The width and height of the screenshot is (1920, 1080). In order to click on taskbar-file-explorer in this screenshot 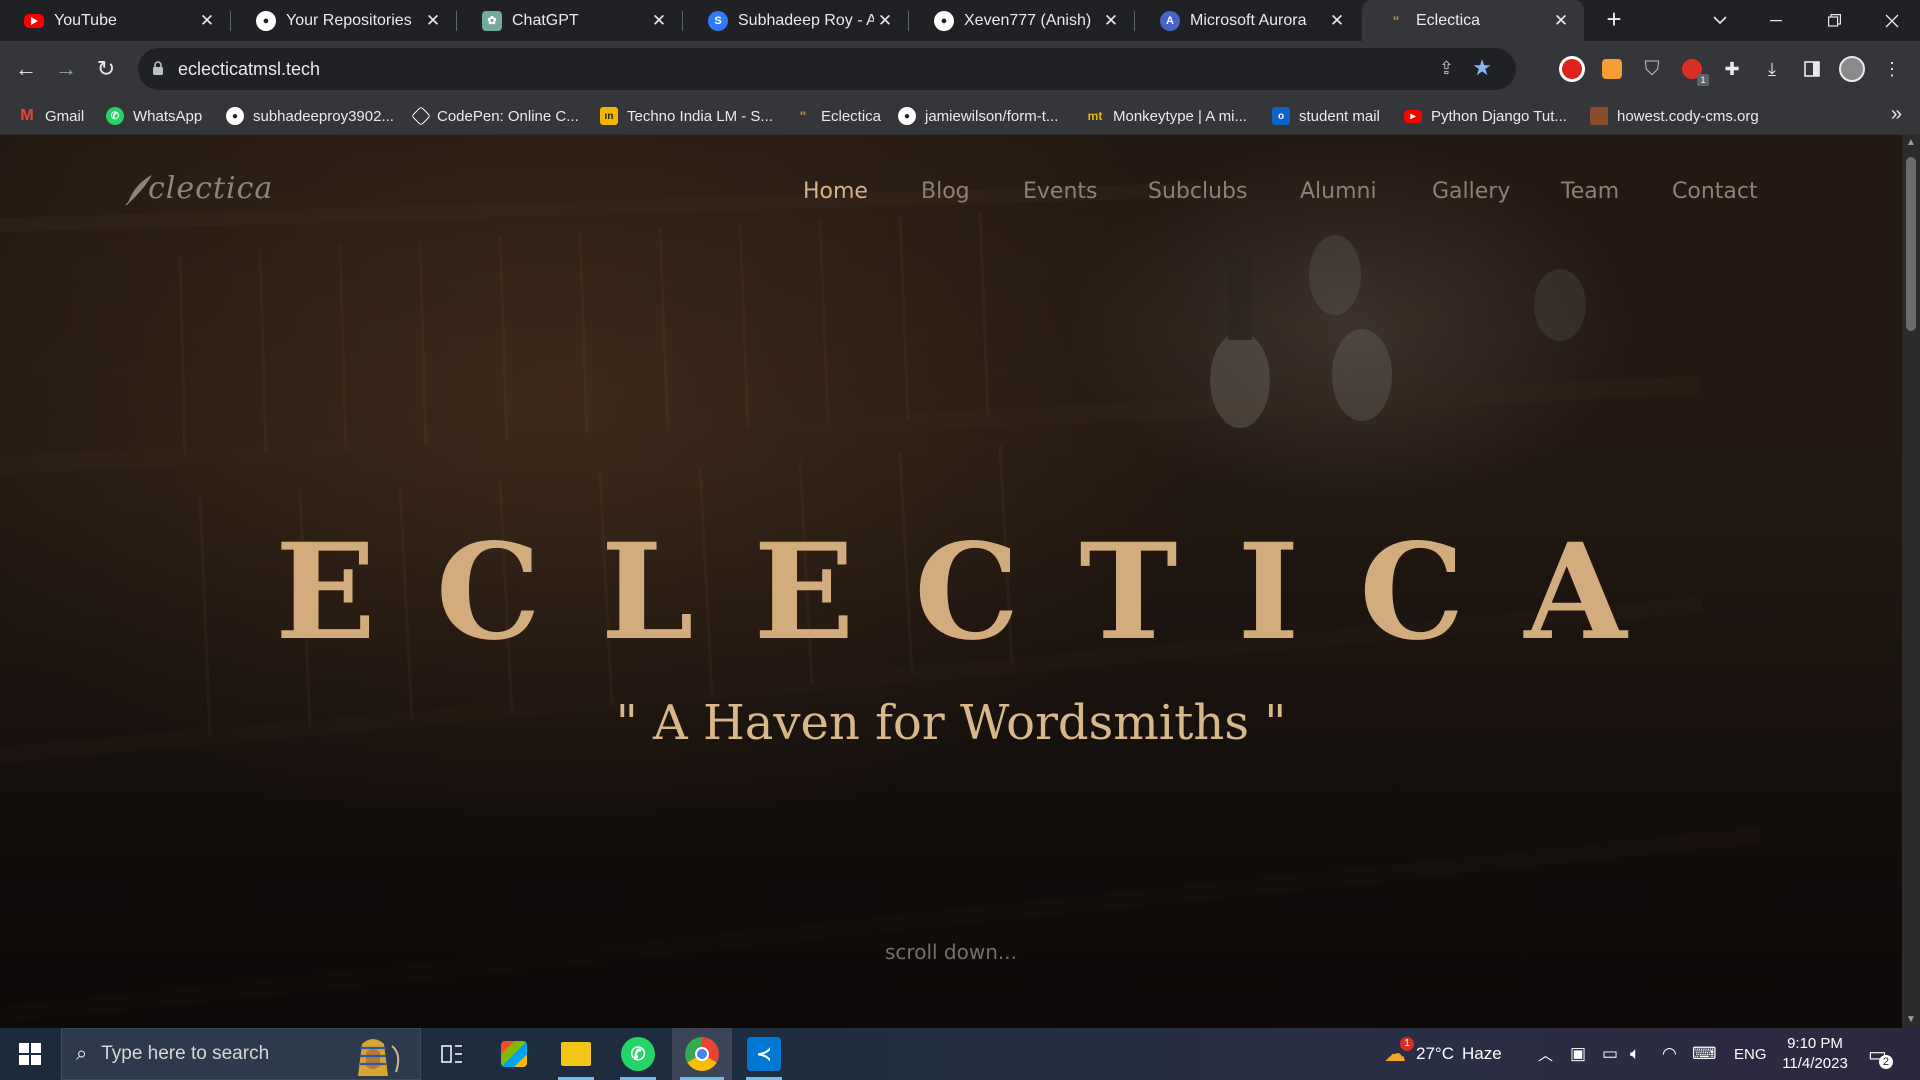, I will do `click(576, 1054)`.